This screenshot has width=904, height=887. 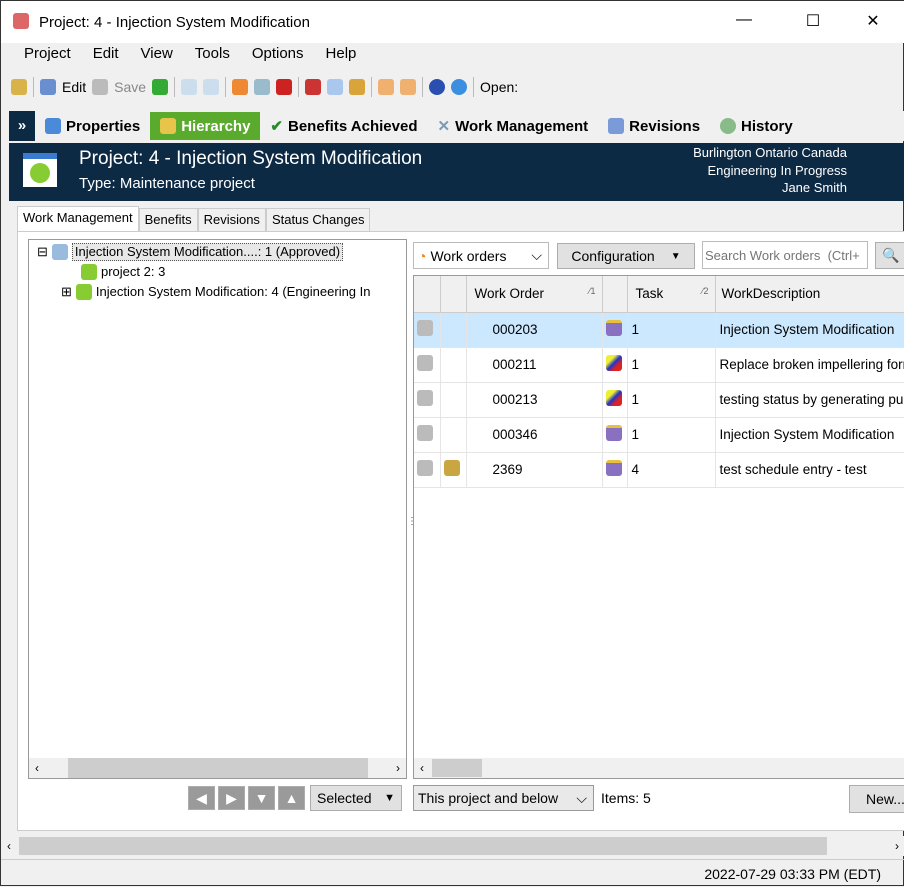 I want to click on arrow-left-button: ◀, so click(x=201, y=798).